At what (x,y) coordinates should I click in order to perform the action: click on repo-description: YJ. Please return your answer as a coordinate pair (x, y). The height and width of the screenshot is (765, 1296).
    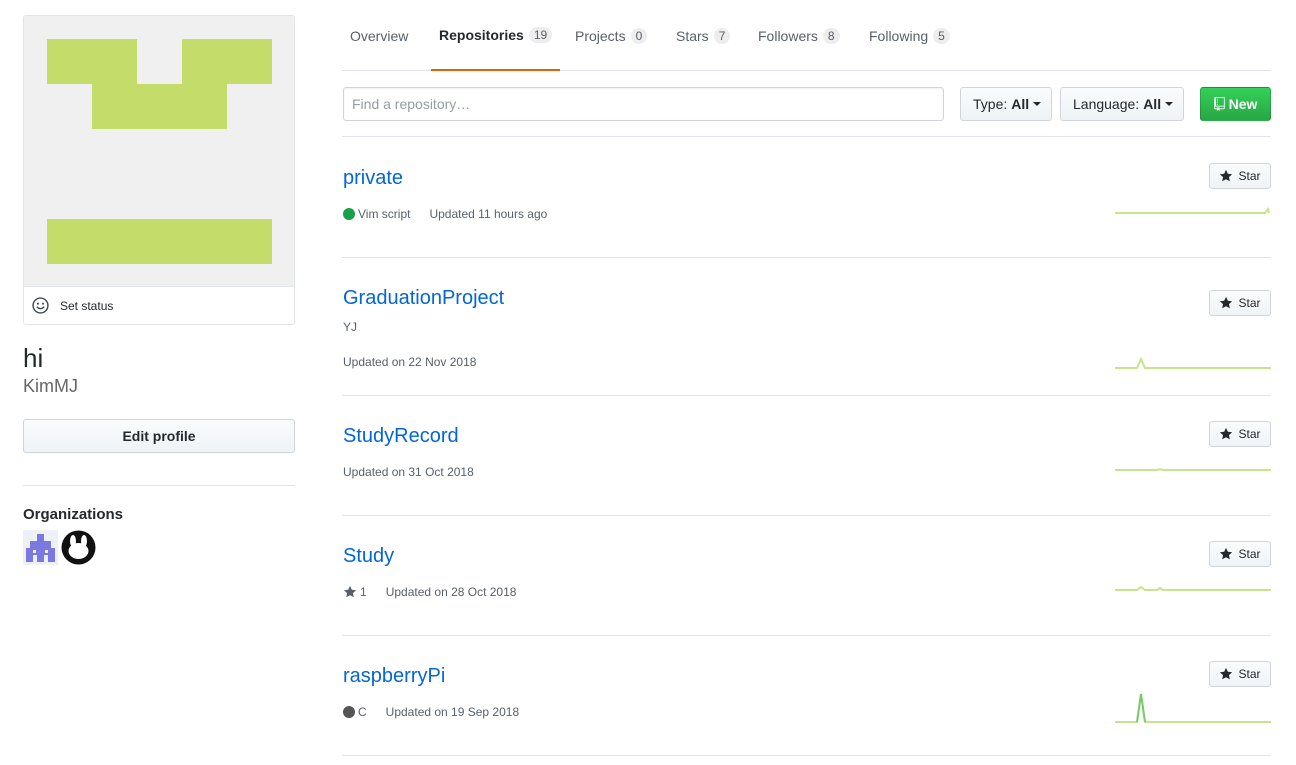
    Looking at the image, I should click on (350, 327).